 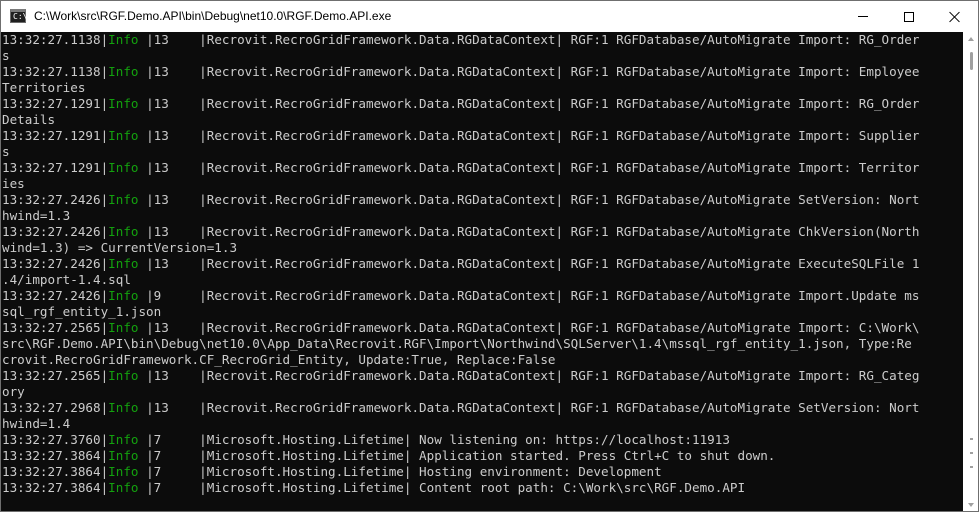 I want to click on scrollbar-thumb, so click(x=971, y=61).